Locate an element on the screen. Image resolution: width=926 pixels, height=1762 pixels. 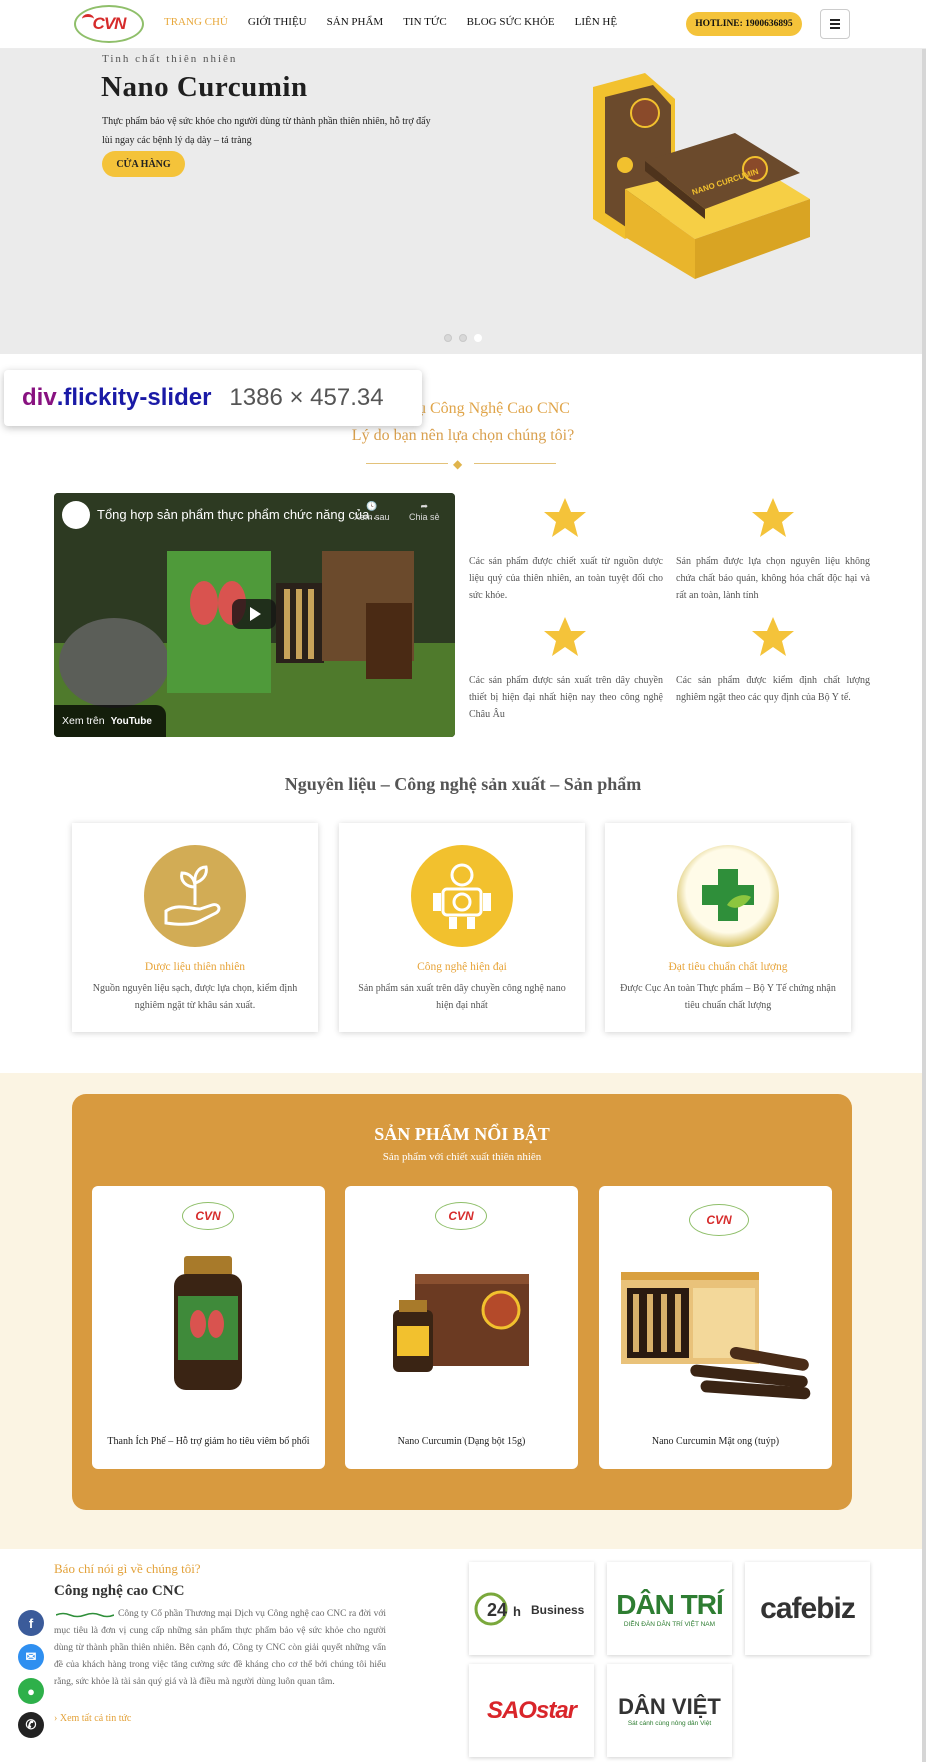
press-kicker: Báo chí nói gì về chúng tôi? is located at coordinates (127, 1568).